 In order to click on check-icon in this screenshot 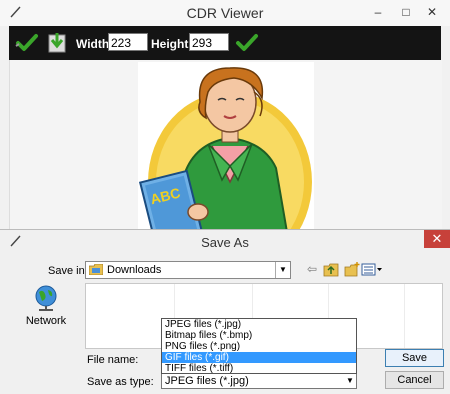, I will do `click(27, 43)`.